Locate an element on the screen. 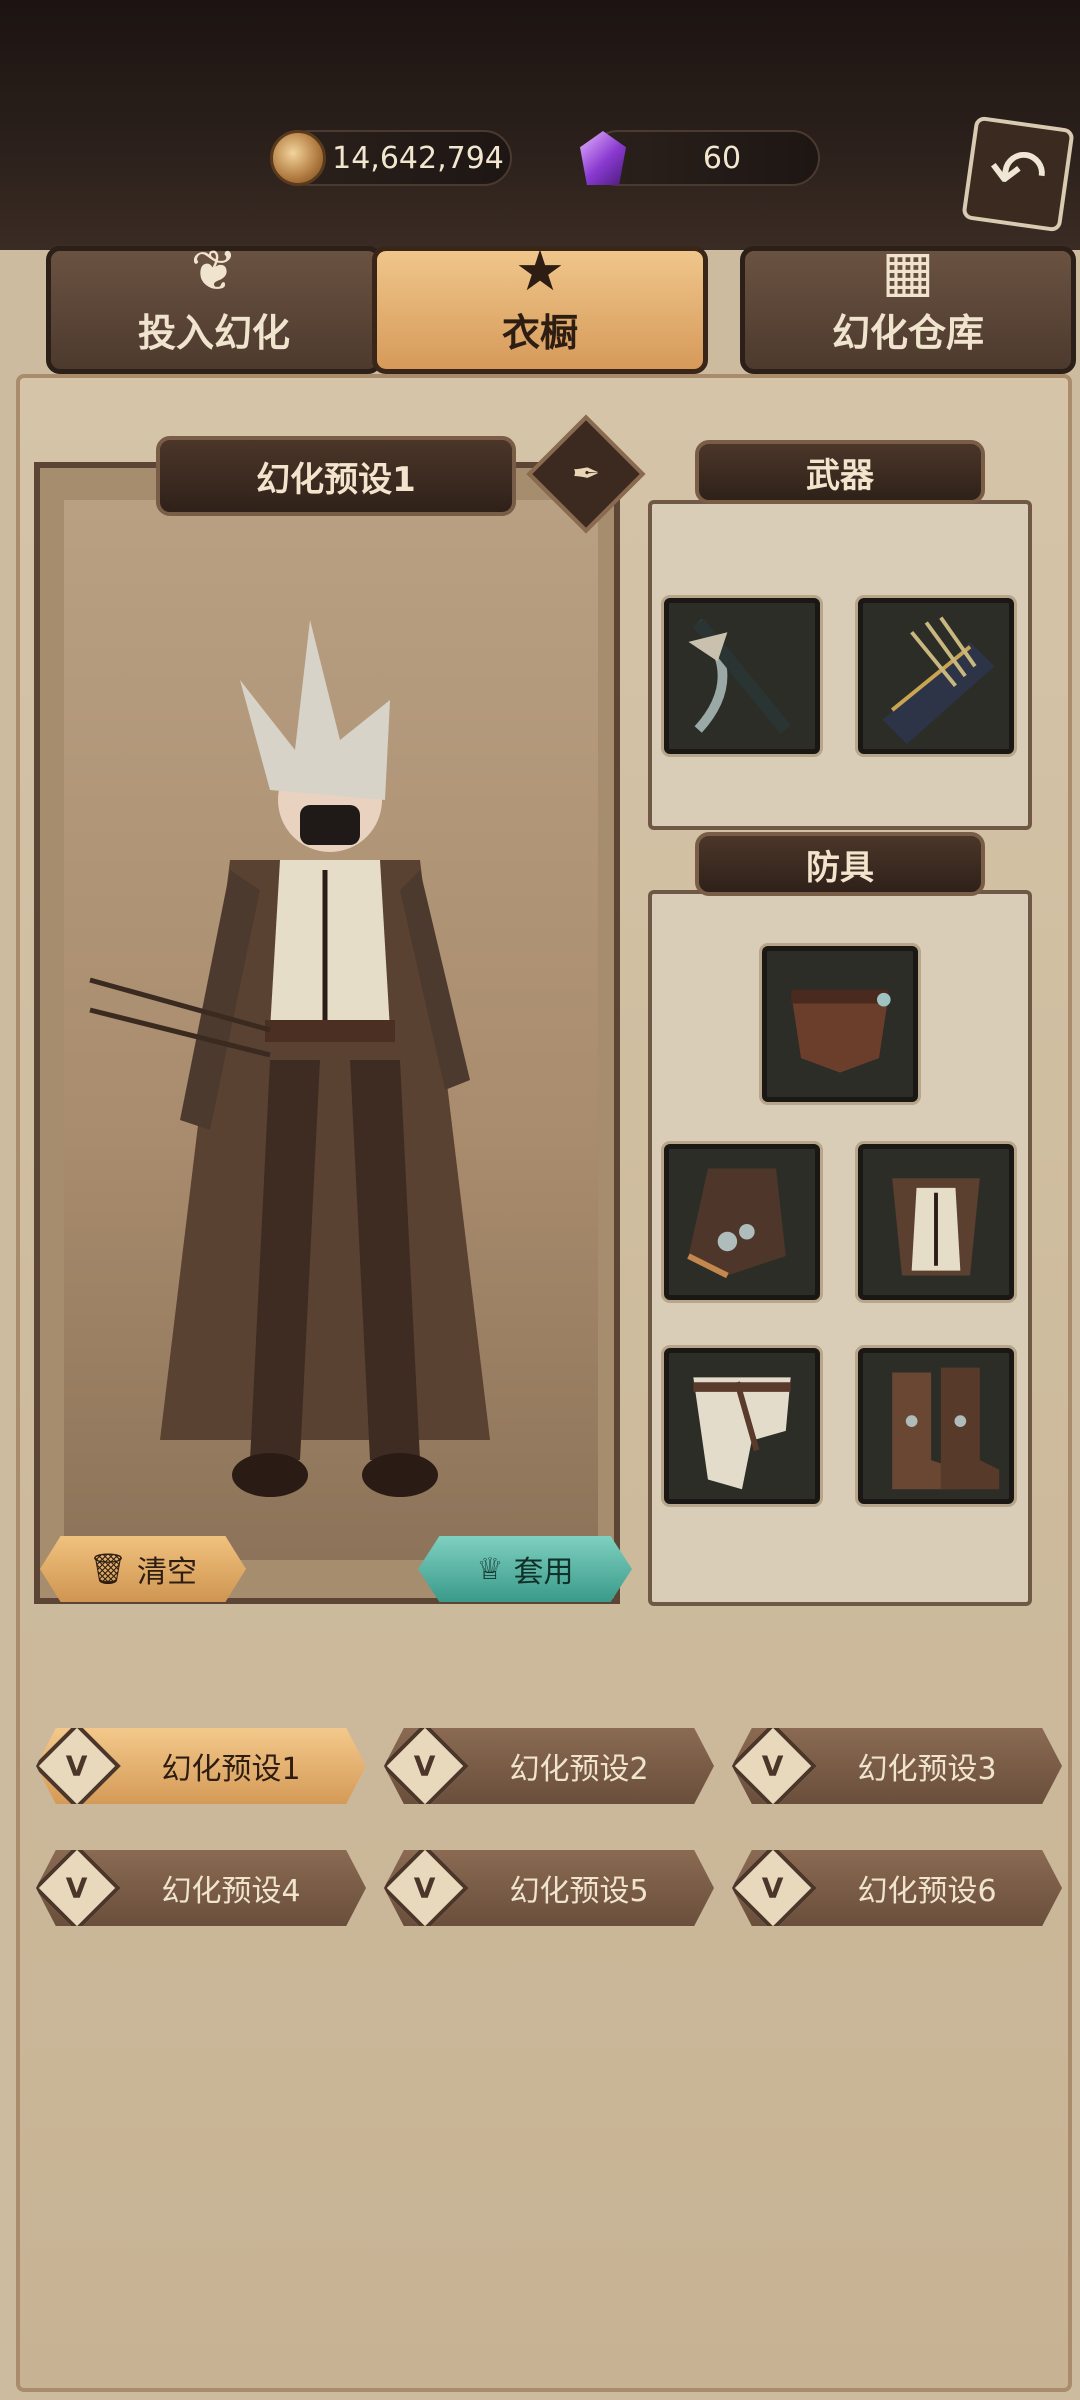 Image resolution: width=1080 pixels, height=2400 pixels. preset-button-5: V 幻化预设5 is located at coordinates (549, 1888).